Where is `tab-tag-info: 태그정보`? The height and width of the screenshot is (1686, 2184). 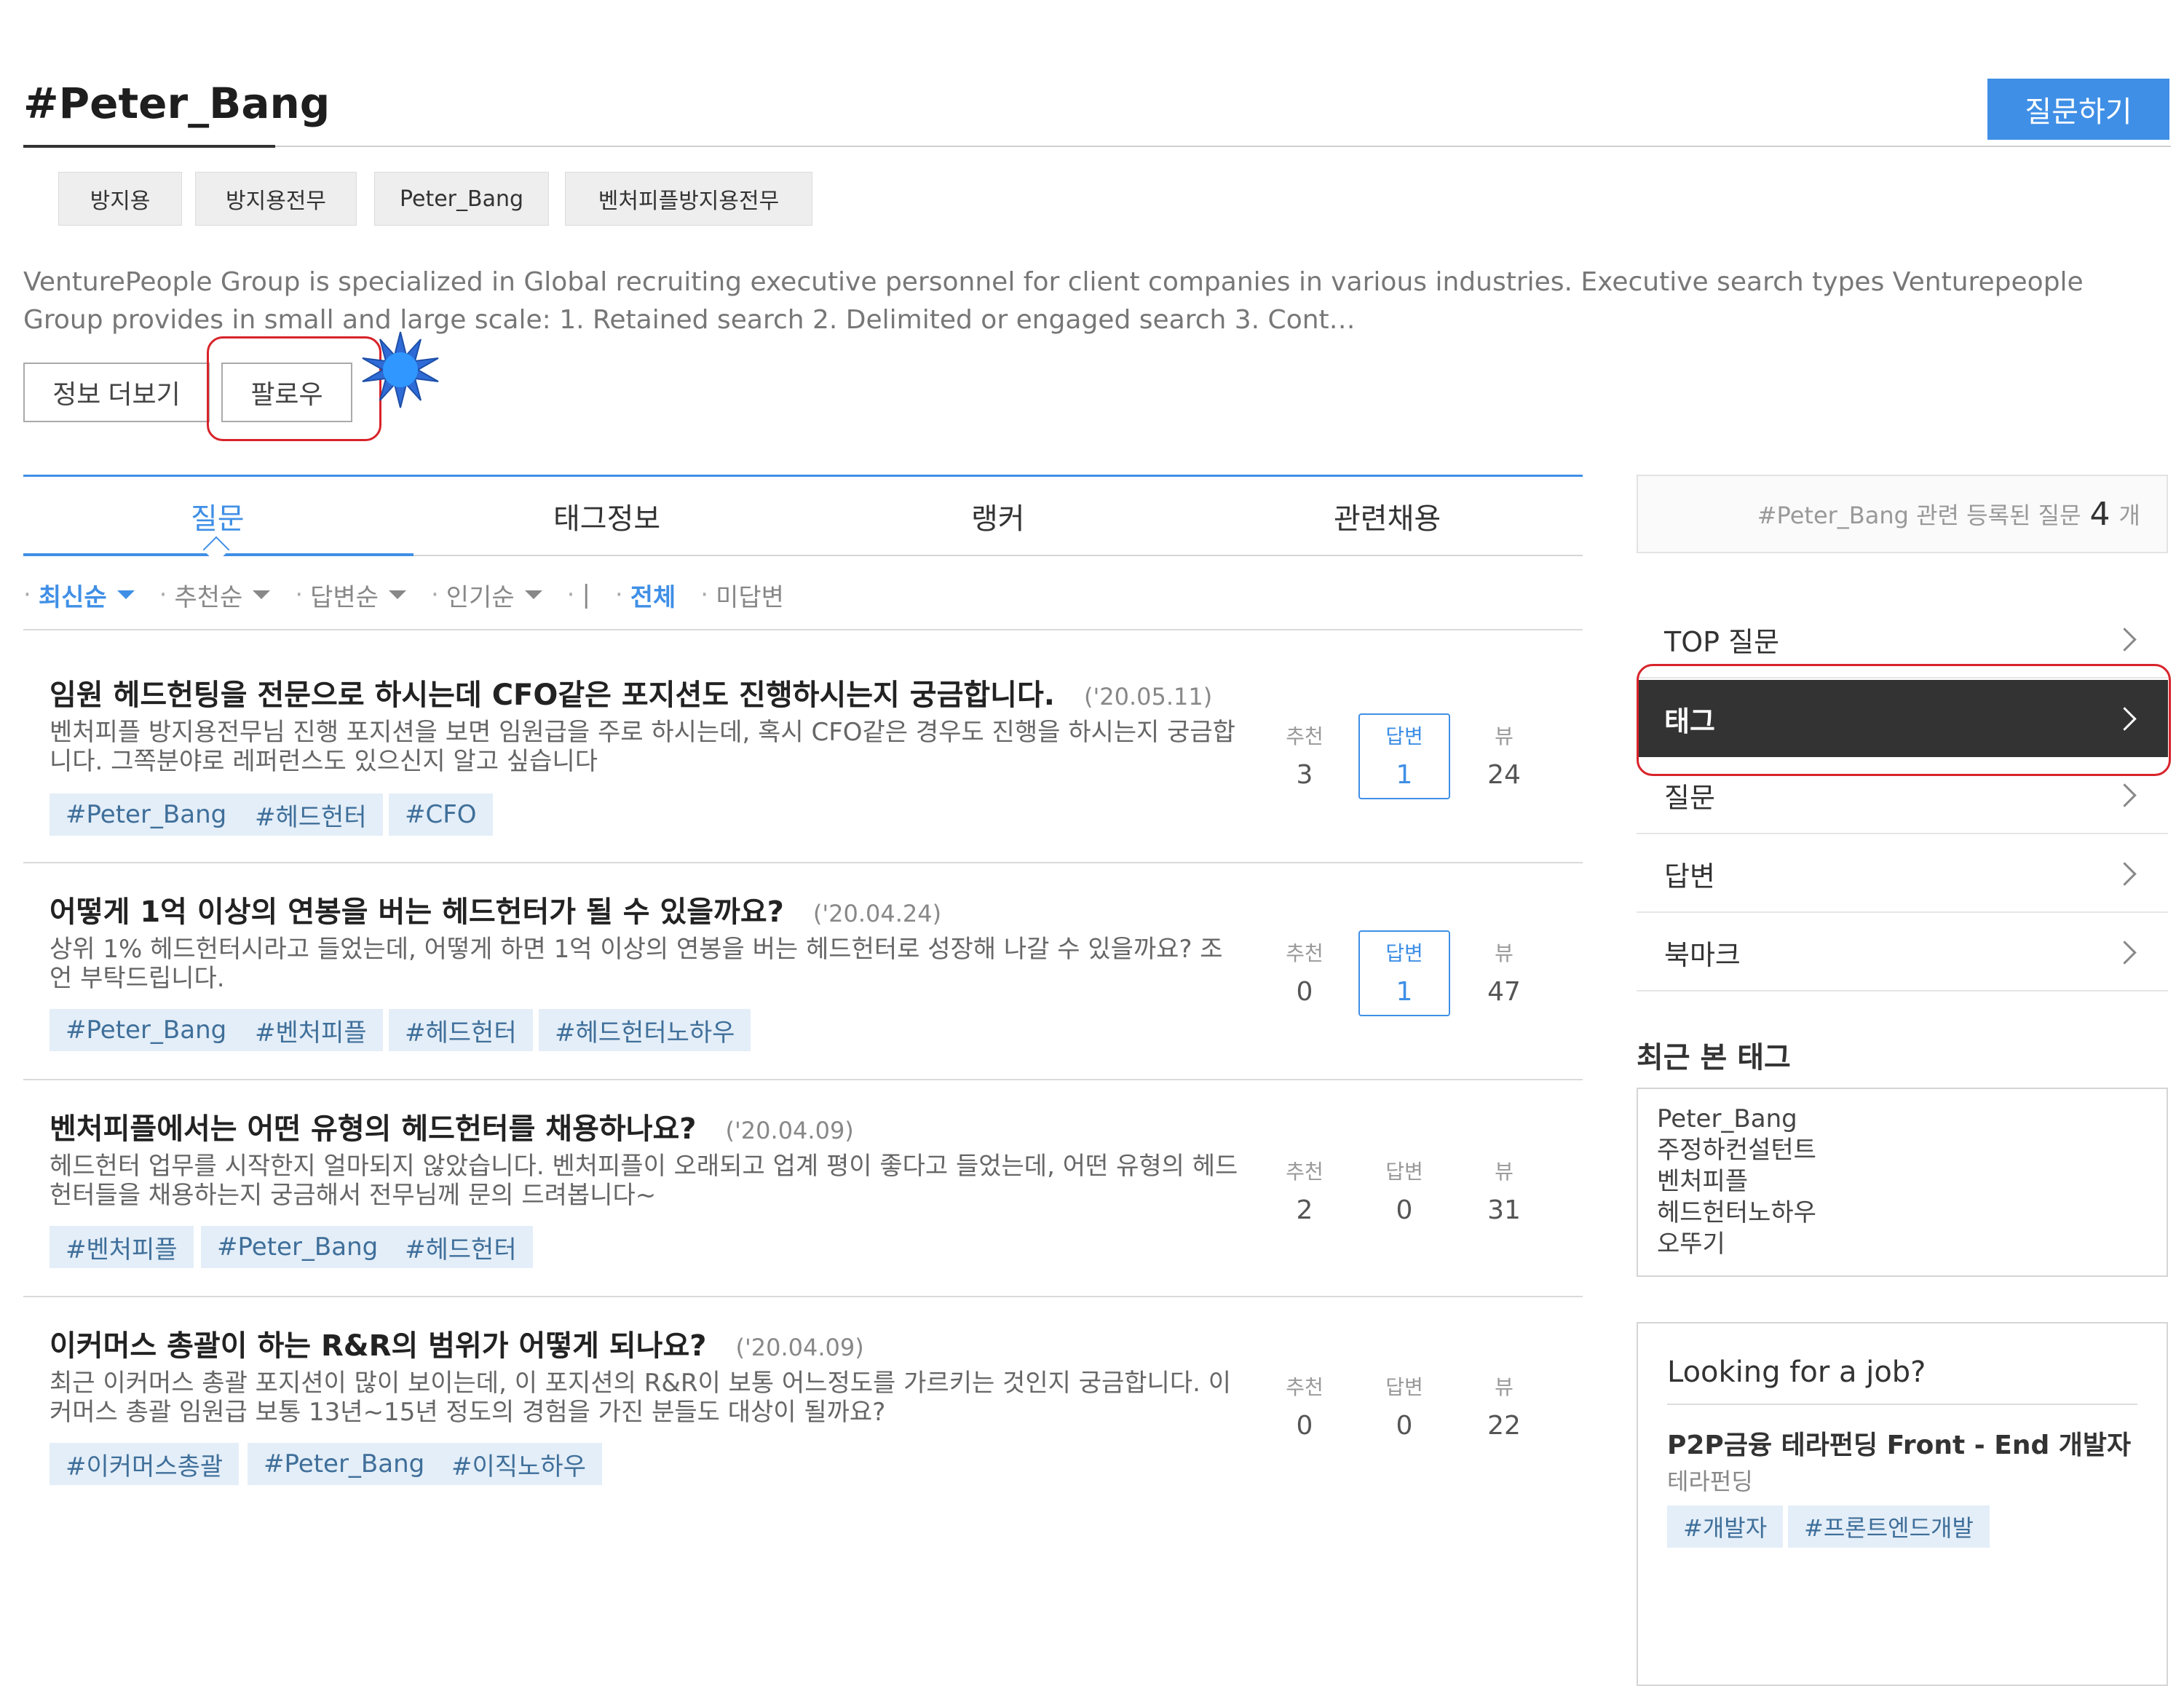 tab-tag-info: 태그정보 is located at coordinates (606, 516).